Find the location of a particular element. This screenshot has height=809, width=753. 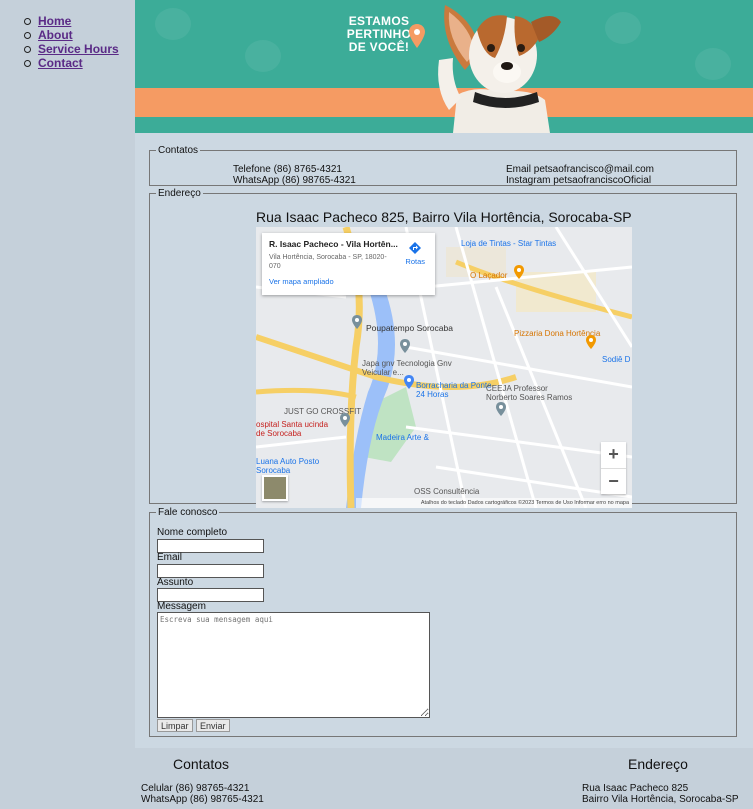

subject-label: Assunto is located at coordinates (175, 582).